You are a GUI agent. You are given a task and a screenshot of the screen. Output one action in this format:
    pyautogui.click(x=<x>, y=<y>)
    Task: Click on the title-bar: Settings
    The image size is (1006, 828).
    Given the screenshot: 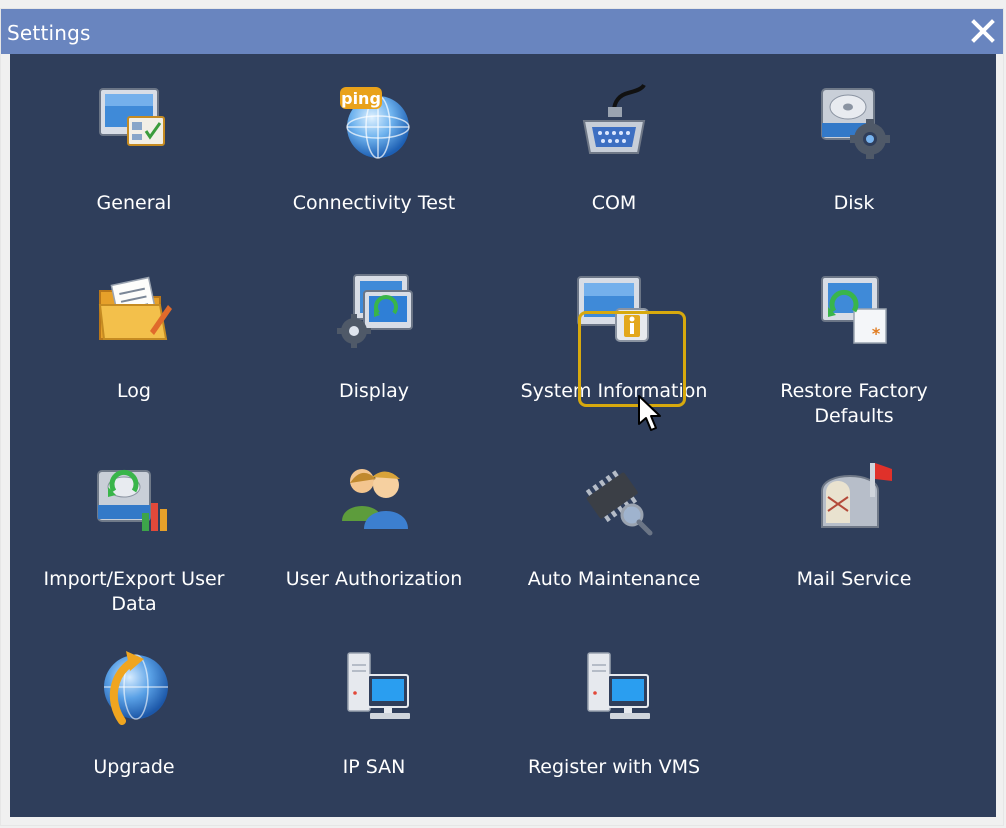 What is the action you would take?
    pyautogui.click(x=502, y=31)
    